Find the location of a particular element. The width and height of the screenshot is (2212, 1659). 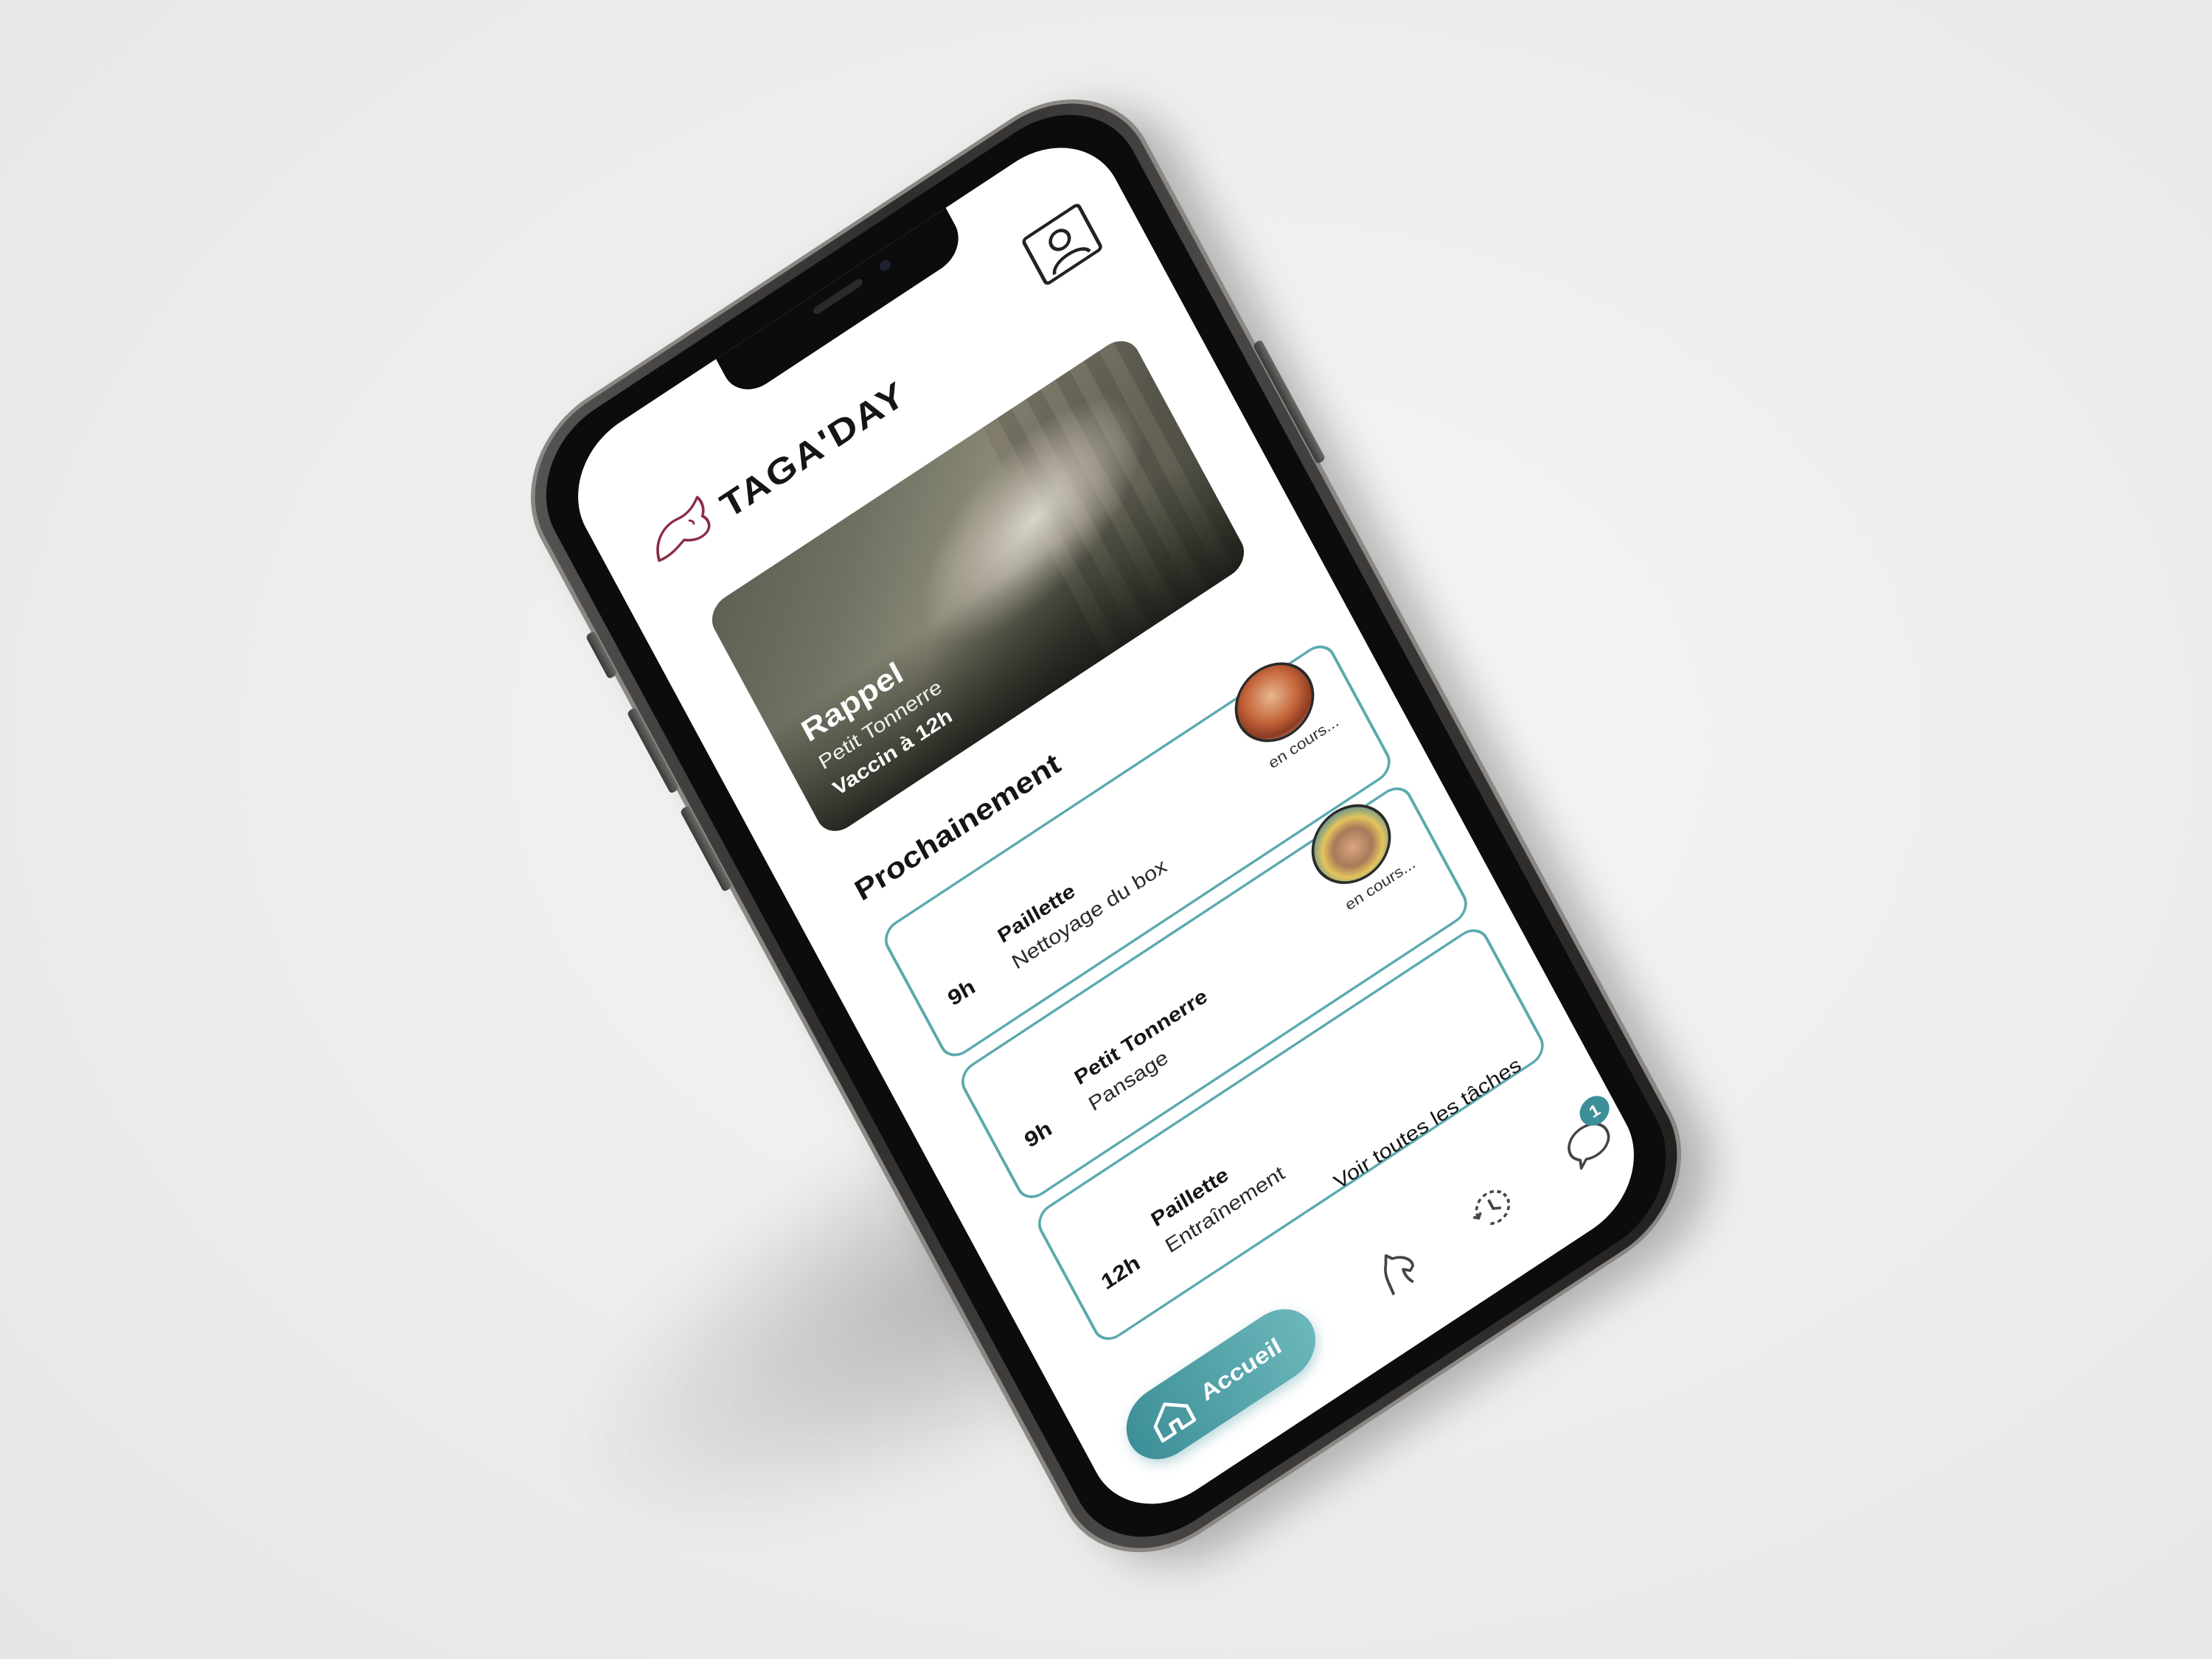

nav-home-button: Accueil is located at coordinates (1220, 1384).